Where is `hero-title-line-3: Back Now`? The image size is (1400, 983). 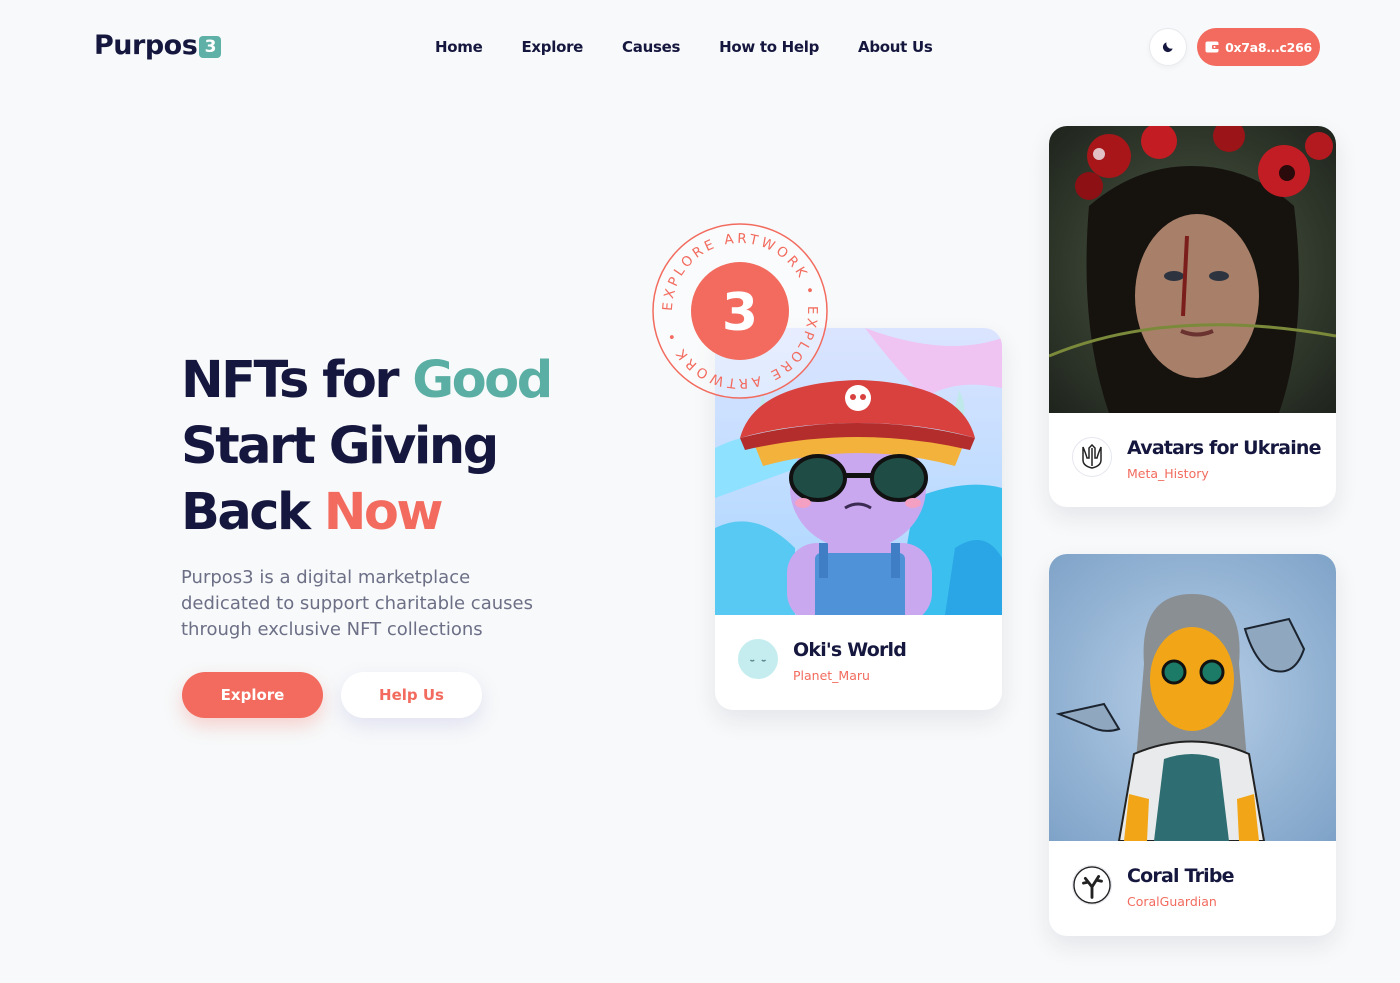
hero-title-line-3: Back Now is located at coordinates (366, 513).